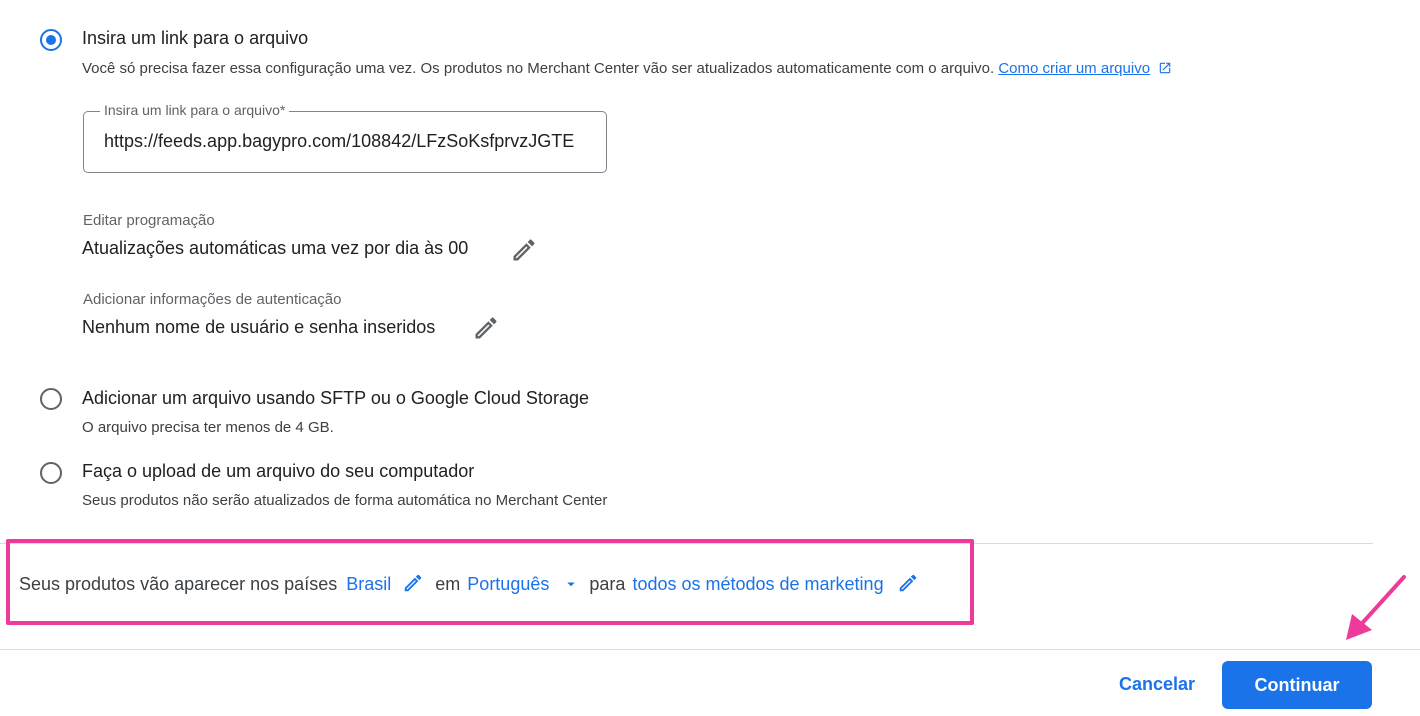 This screenshot has width=1420, height=716. I want to click on radio-upload-option, so click(51, 473).